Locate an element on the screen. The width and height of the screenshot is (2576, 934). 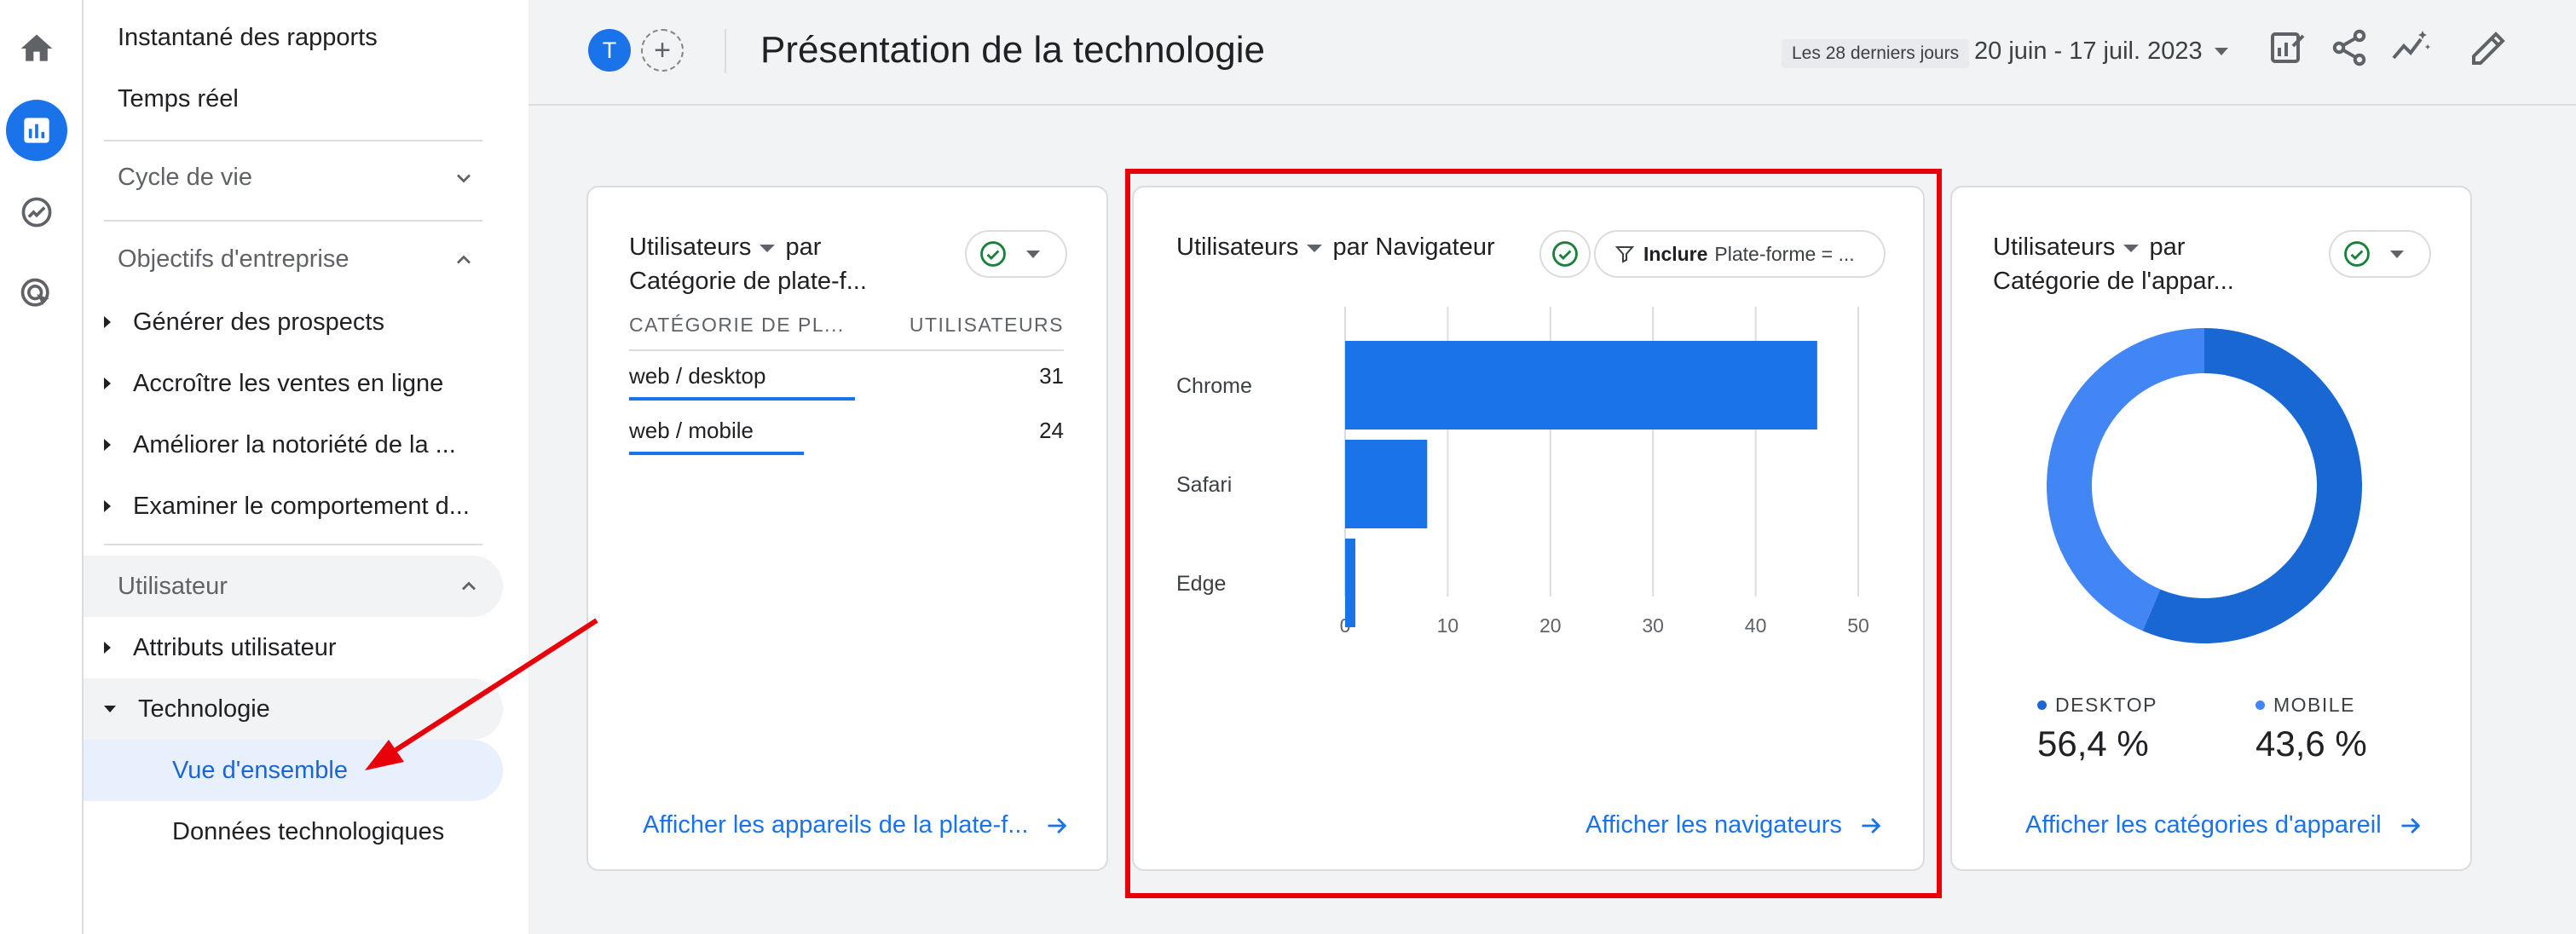
donut-slice-mobile is located at coordinates (2125, 479).